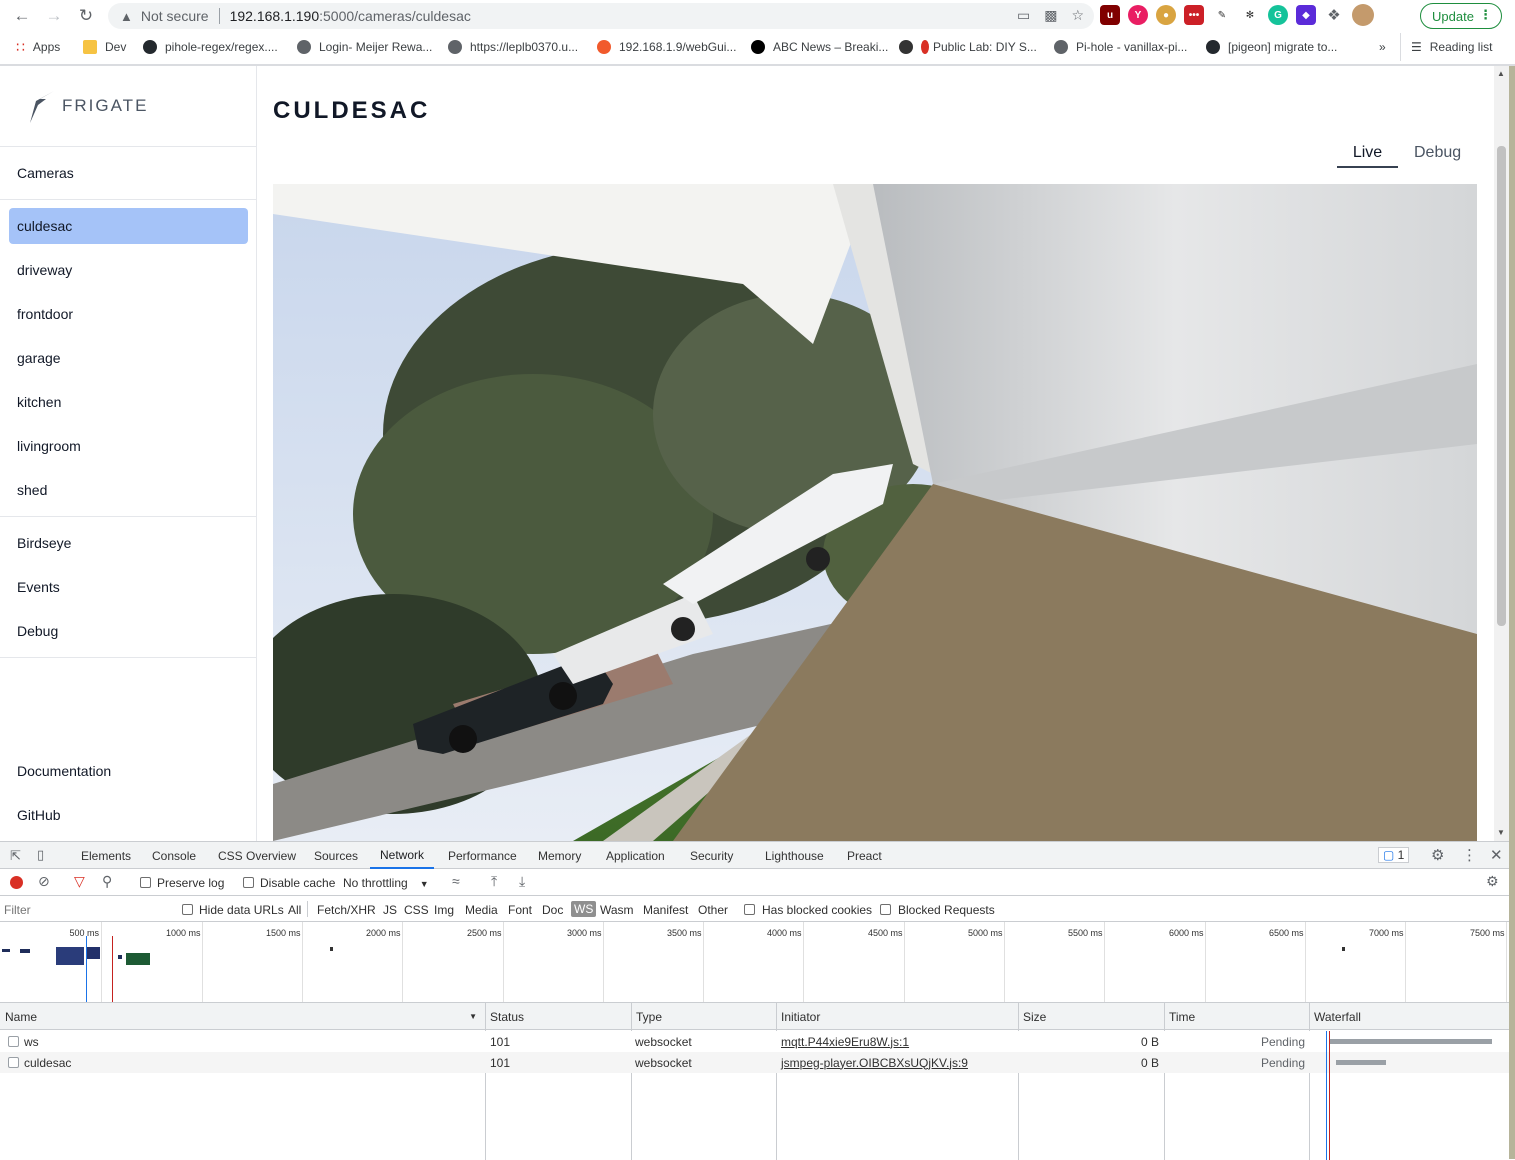 The width and height of the screenshot is (1515, 1160). What do you see at coordinates (128, 771) in the screenshot?
I see `sidebar-item-documentation: Documentation` at bounding box center [128, 771].